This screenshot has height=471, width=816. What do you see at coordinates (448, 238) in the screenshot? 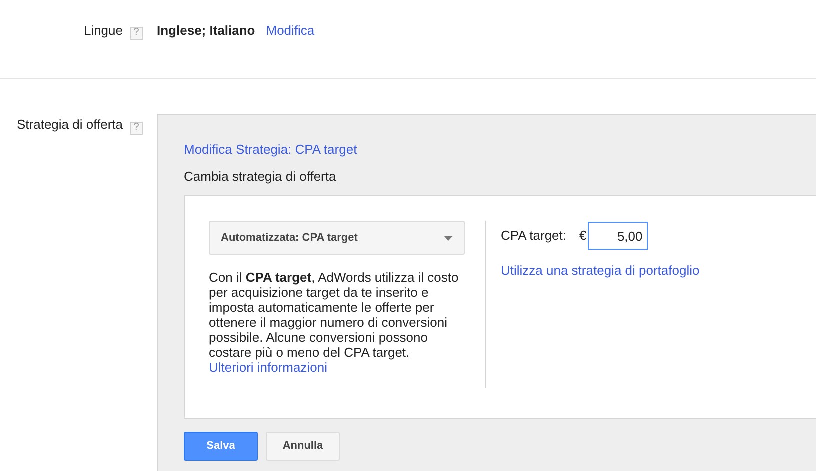
I see `caret-icon` at bounding box center [448, 238].